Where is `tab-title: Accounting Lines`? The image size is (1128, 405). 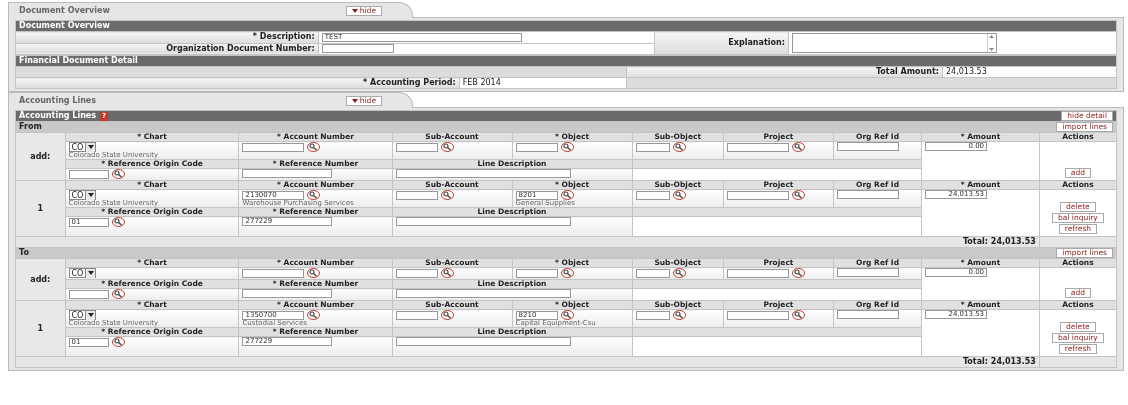
tab-title: Accounting Lines is located at coordinates (58, 100).